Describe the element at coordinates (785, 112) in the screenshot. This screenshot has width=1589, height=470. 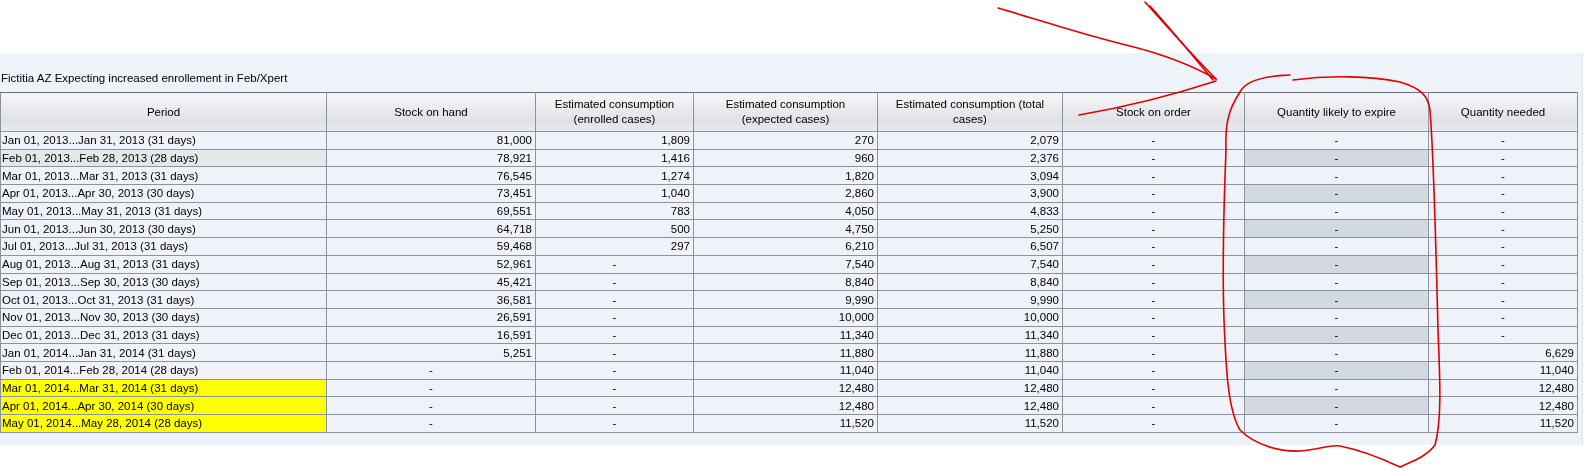
I see `column-header: Estimated consumption (expected cases)` at that location.